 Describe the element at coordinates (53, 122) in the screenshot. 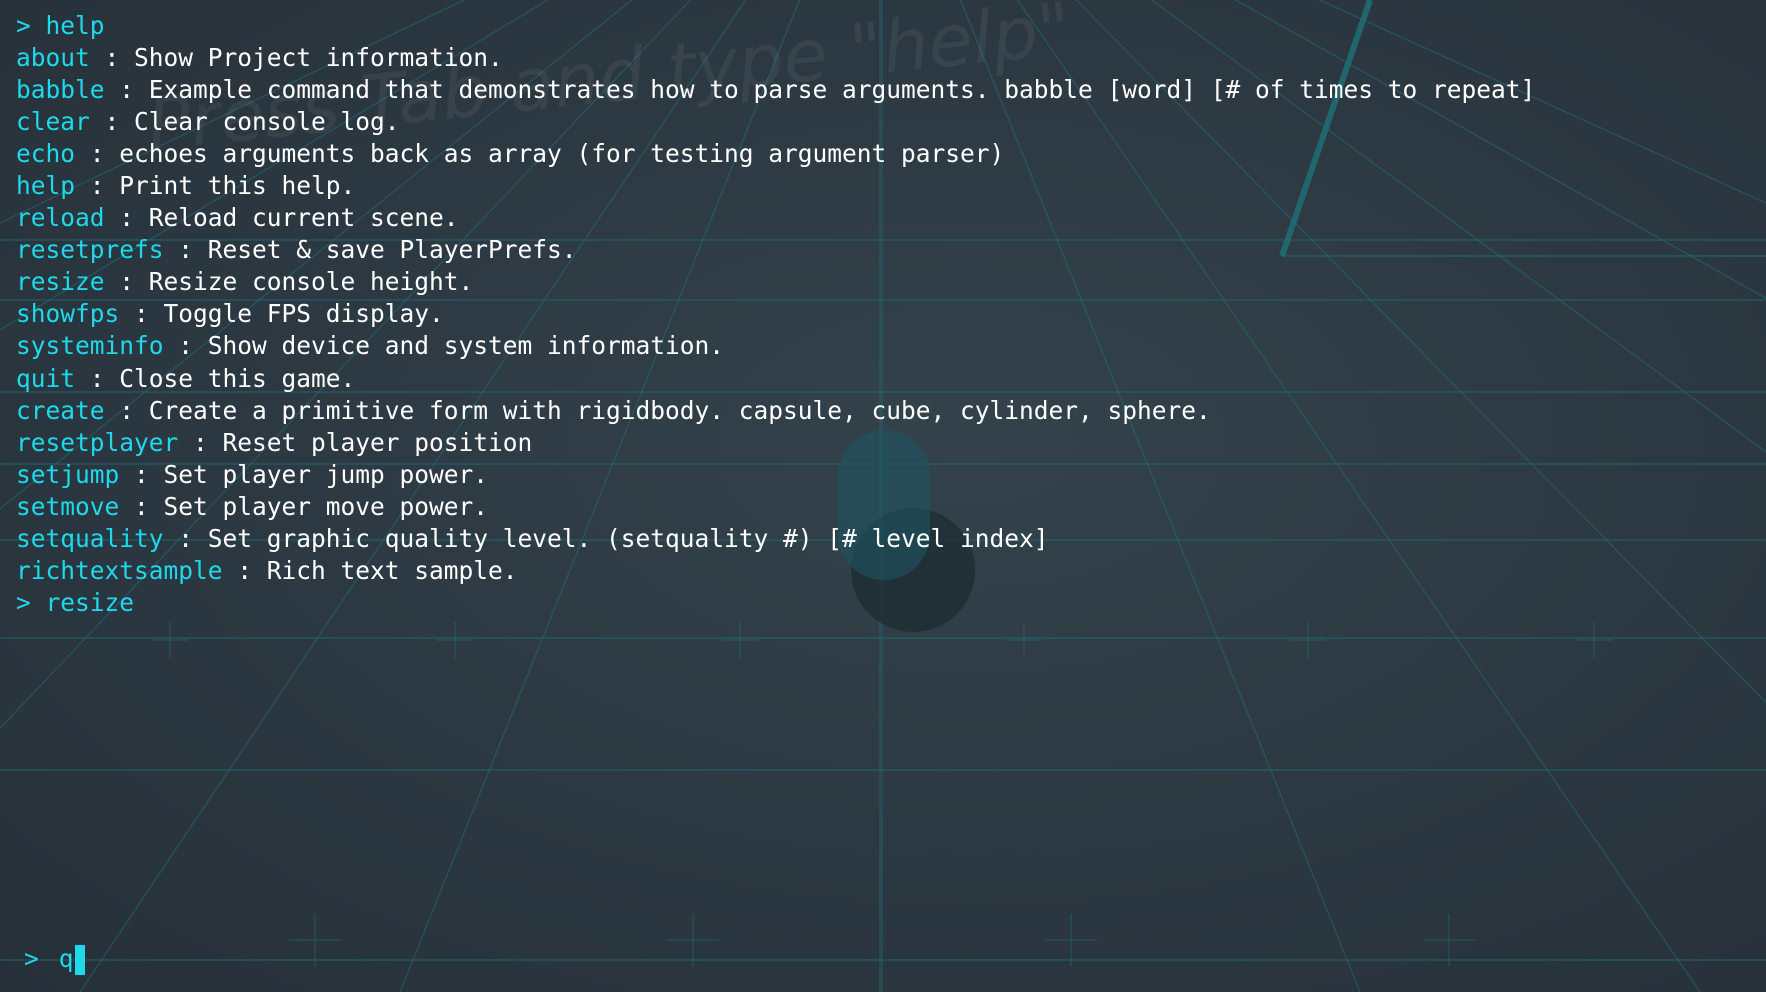

I see `command-name: clear` at that location.